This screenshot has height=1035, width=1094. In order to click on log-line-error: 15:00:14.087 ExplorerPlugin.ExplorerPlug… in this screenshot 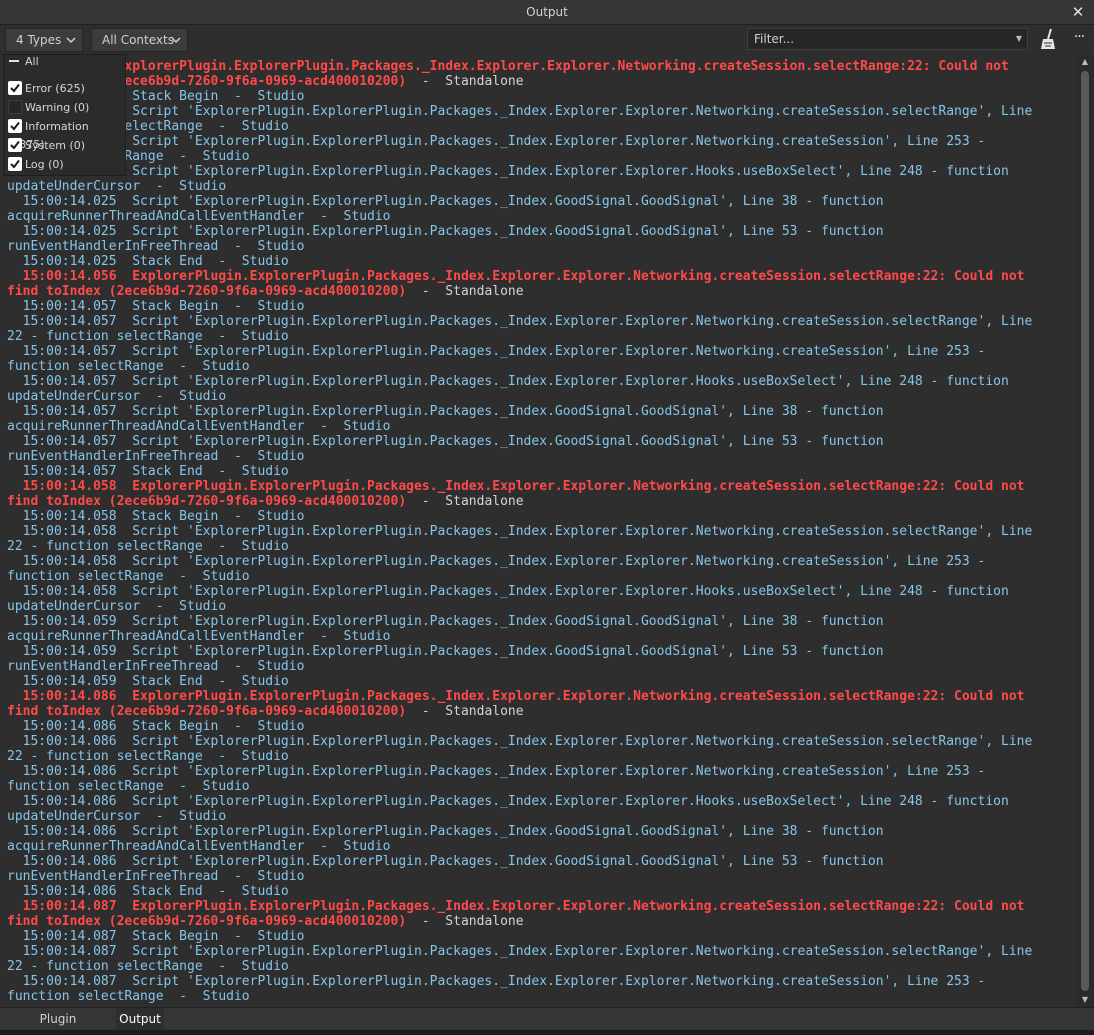, I will do `click(516, 906)`.